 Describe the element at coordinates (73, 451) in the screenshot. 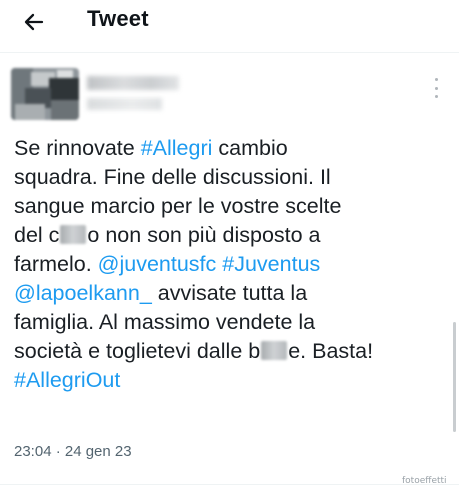

I see `tweet-timestamp: 23:04 · 24 gen 23` at that location.